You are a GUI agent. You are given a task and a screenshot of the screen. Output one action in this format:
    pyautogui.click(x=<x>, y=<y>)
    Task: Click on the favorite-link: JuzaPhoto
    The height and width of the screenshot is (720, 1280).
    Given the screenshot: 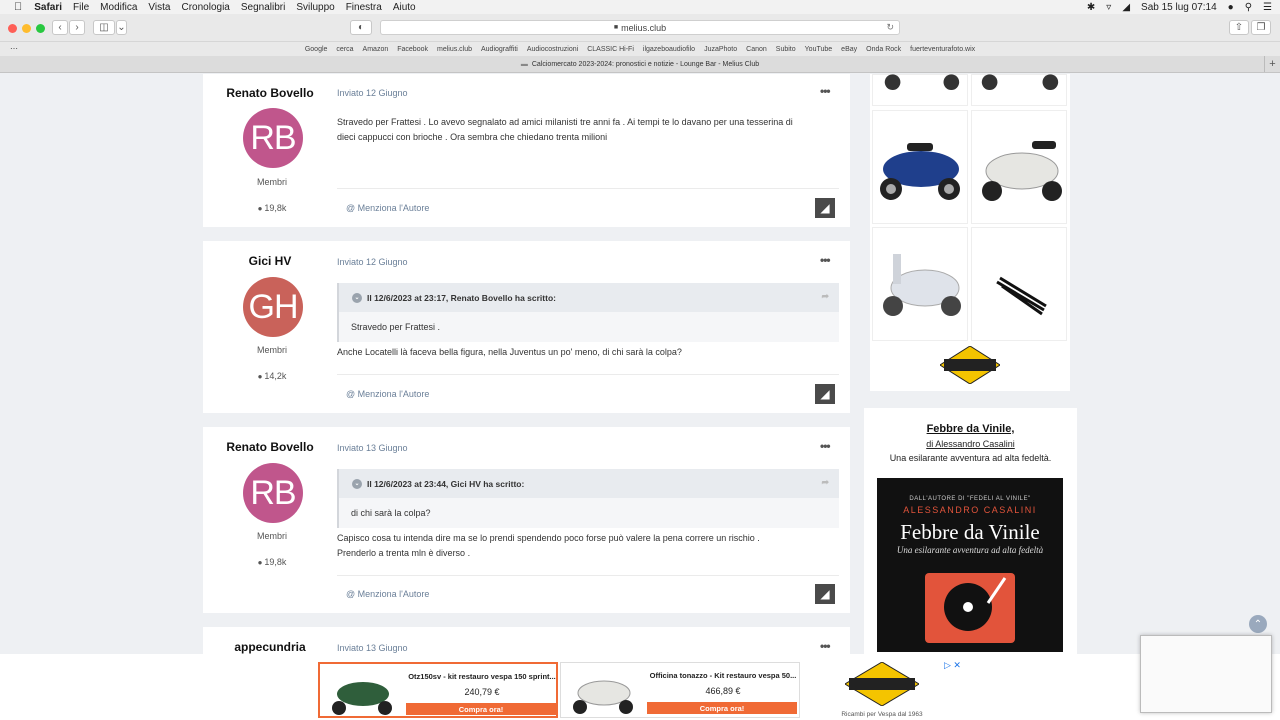 What is the action you would take?
    pyautogui.click(x=720, y=49)
    